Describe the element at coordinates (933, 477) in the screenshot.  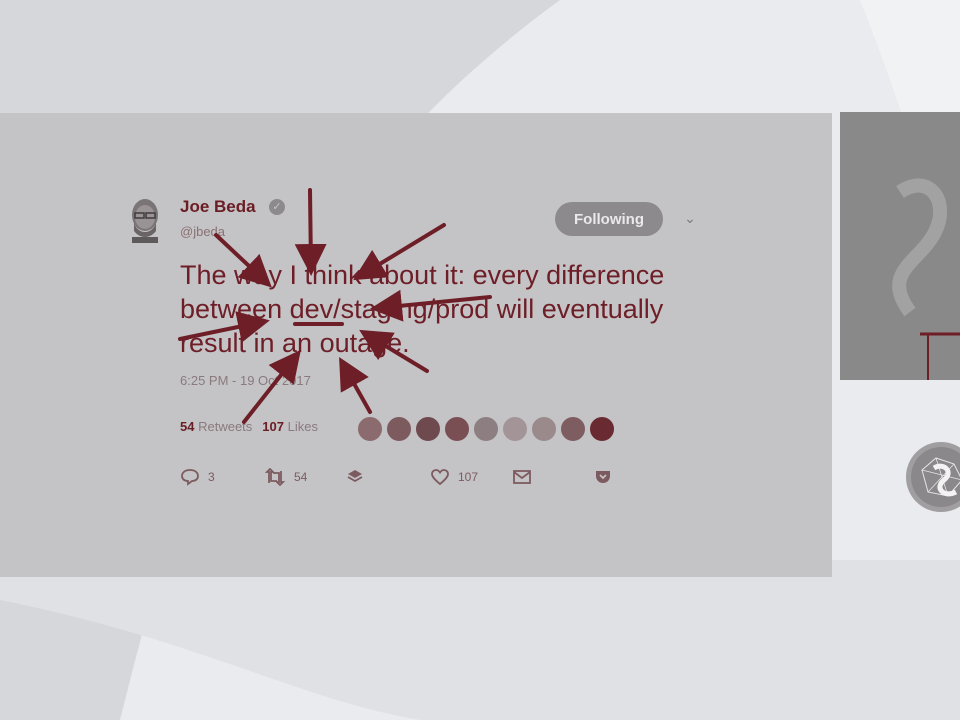
I see `constellation-logo-icon` at that location.